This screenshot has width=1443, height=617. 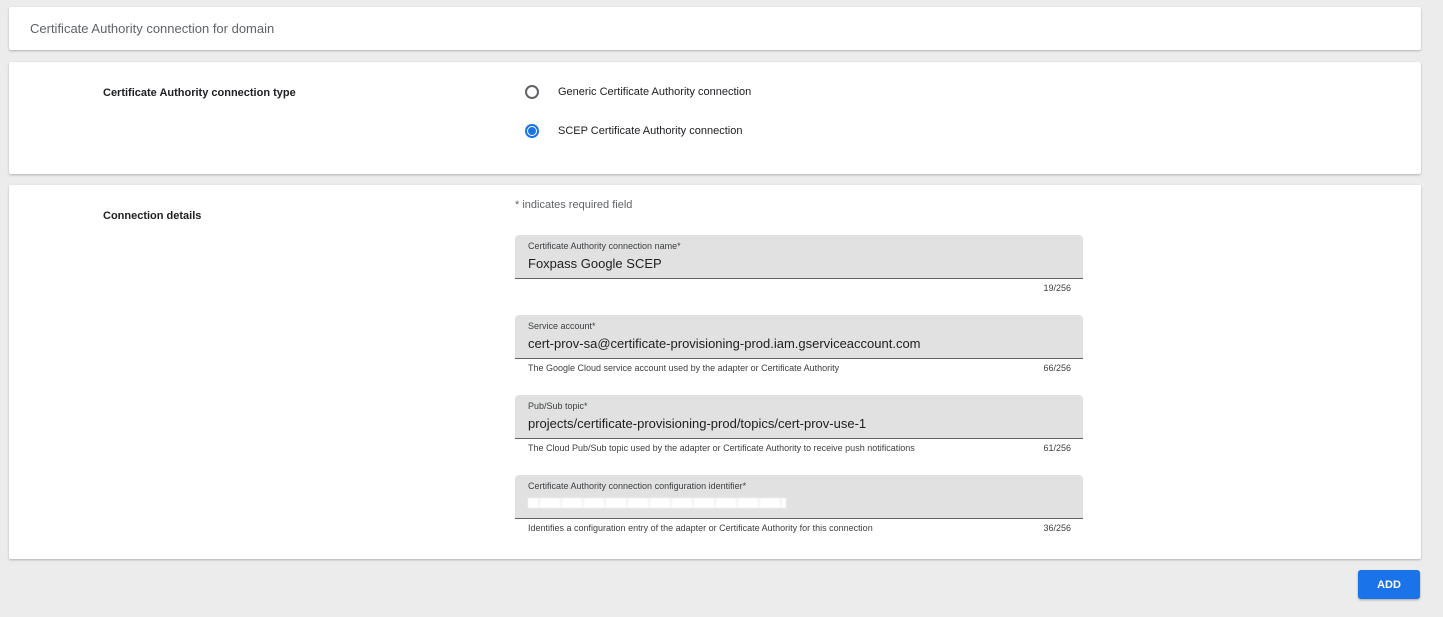 What do you see at coordinates (532, 92) in the screenshot?
I see `radio-unchecked-icon` at bounding box center [532, 92].